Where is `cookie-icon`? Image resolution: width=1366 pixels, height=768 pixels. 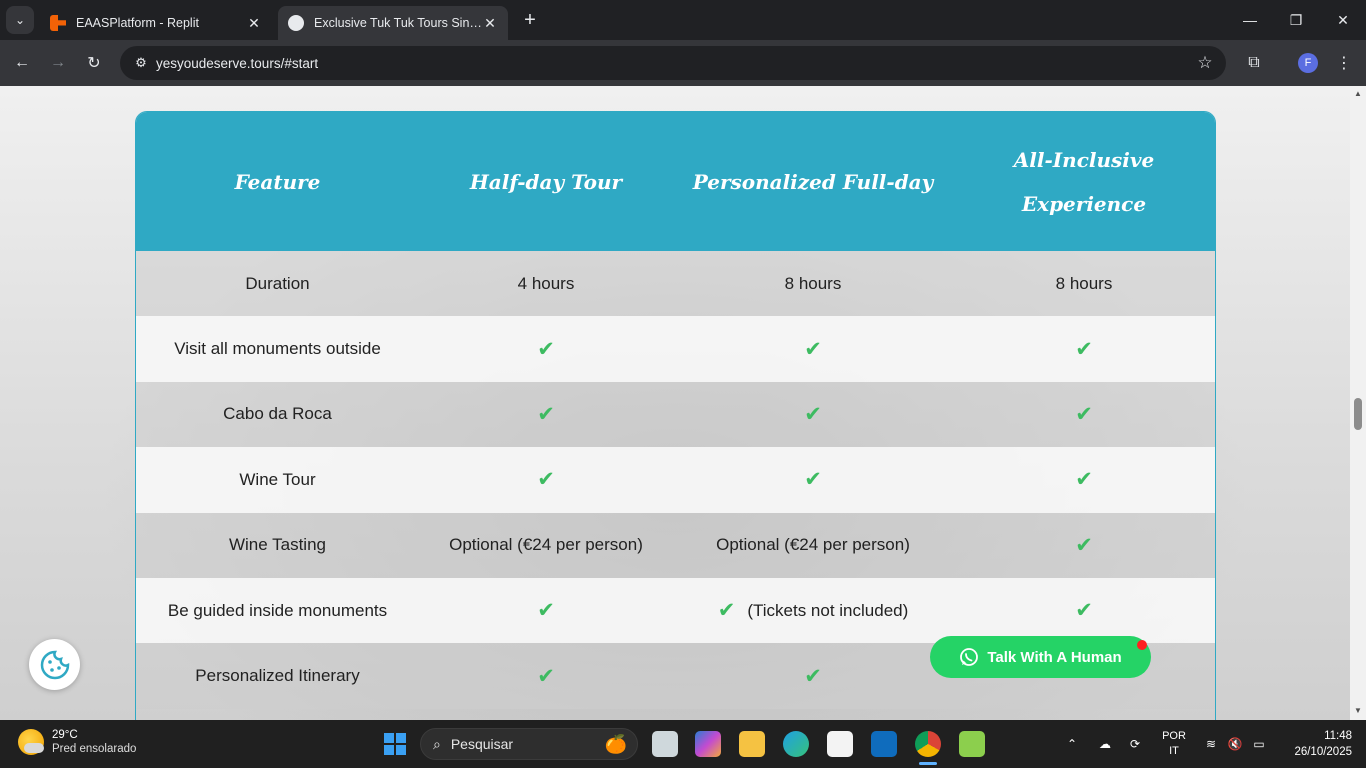 cookie-icon is located at coordinates (54, 664).